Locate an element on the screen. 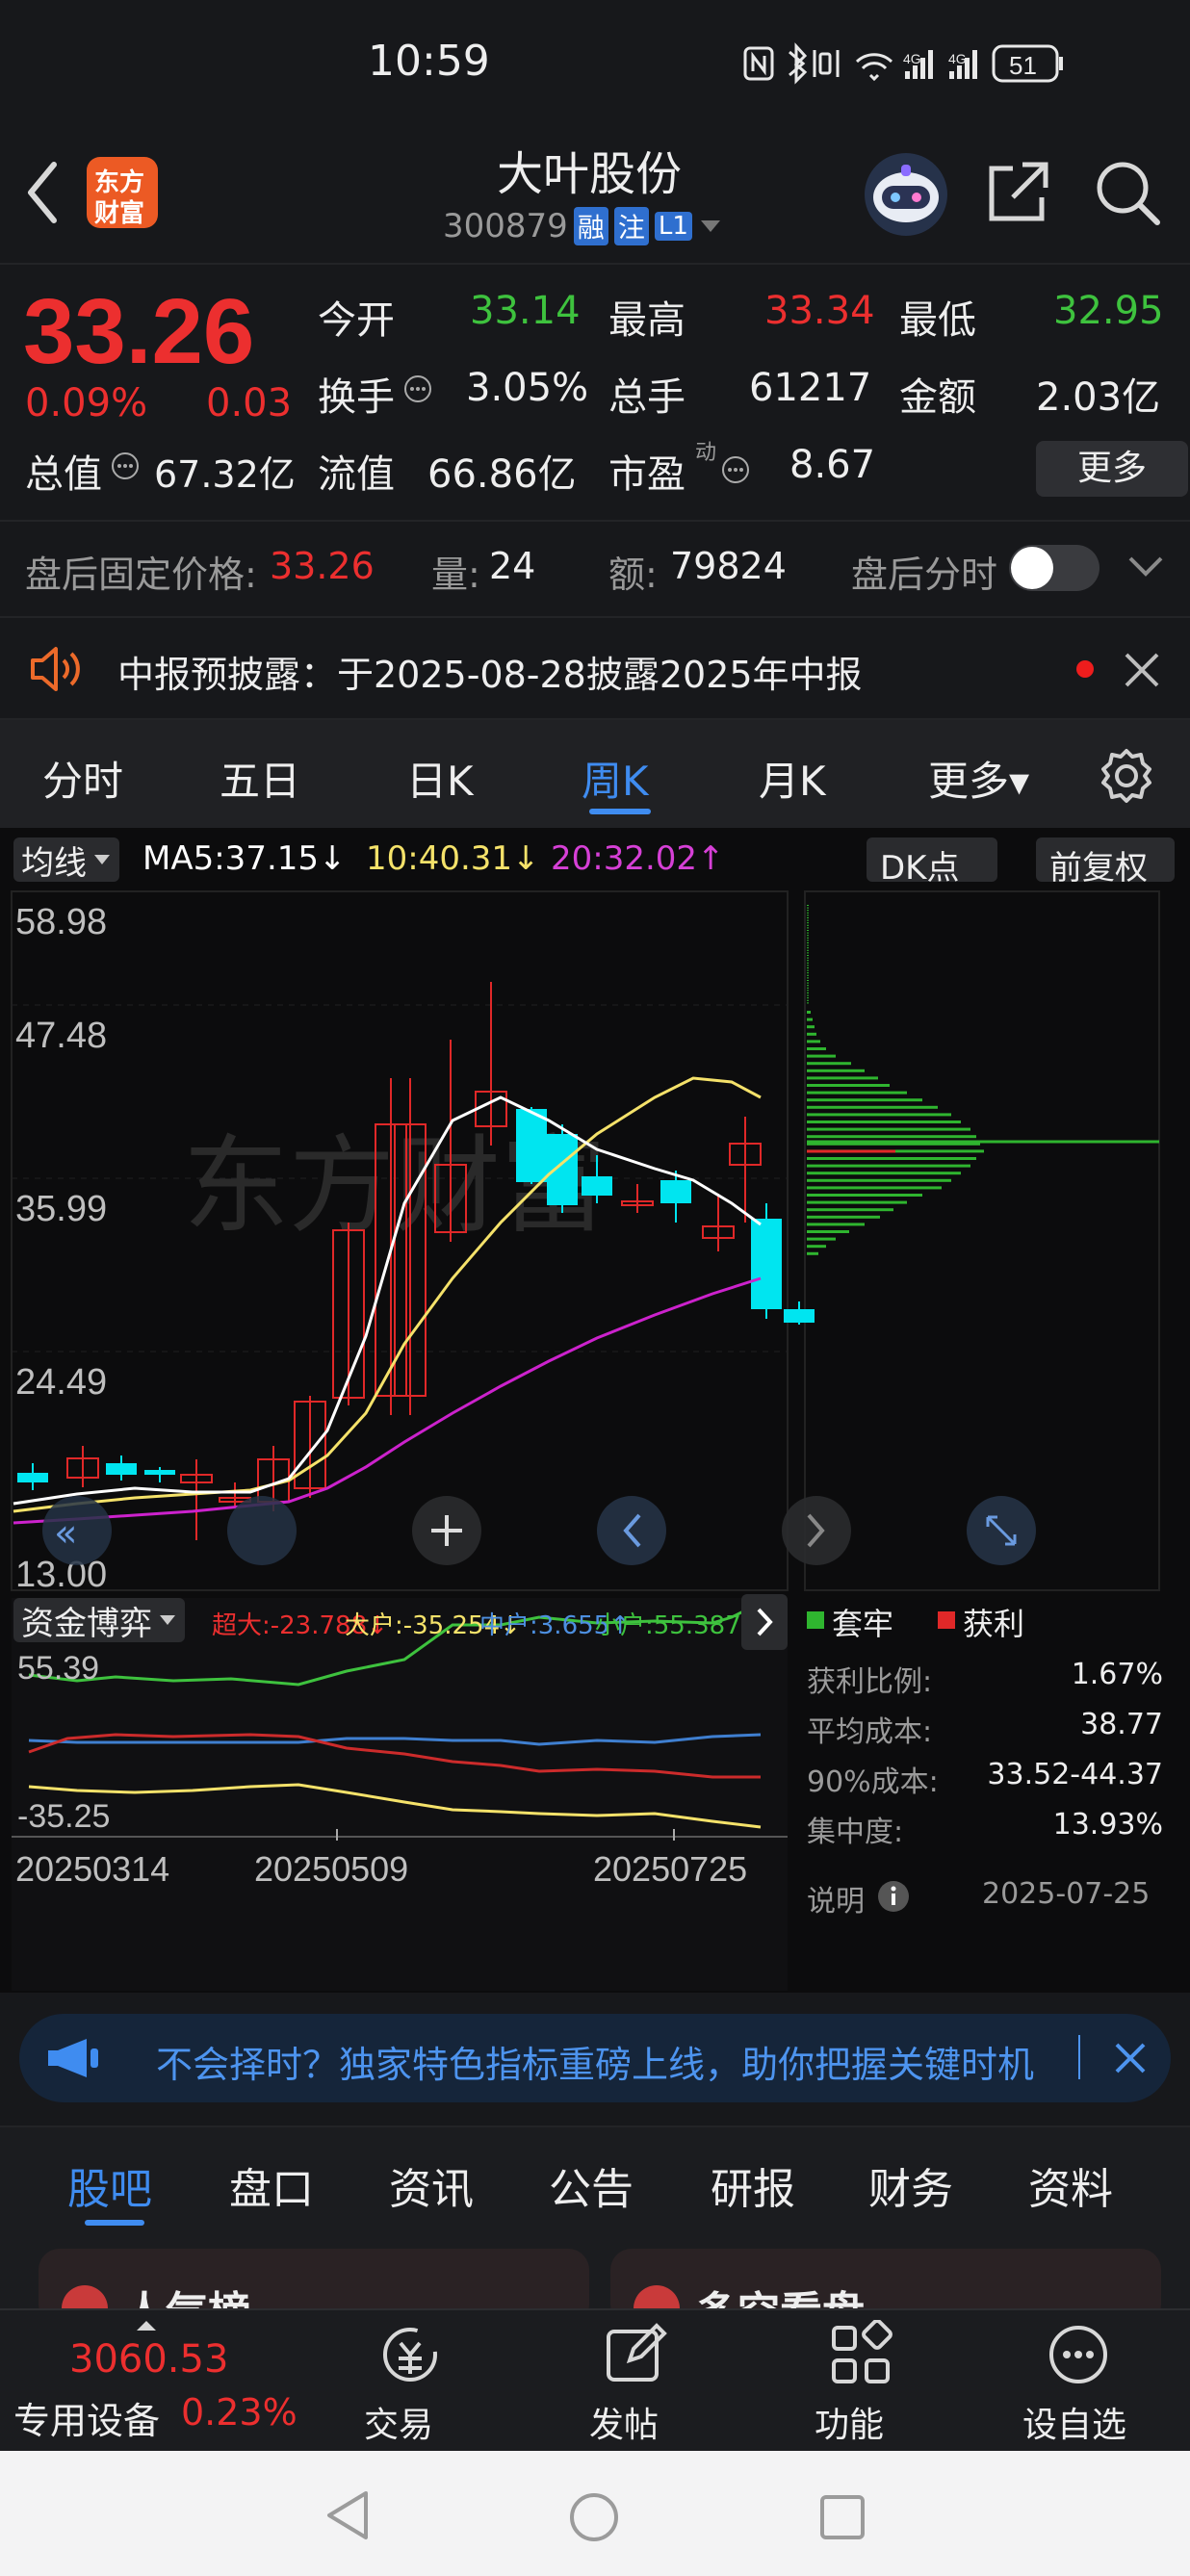 The height and width of the screenshot is (2576, 1190). chevron-down-icon is located at coordinates (1146, 569).